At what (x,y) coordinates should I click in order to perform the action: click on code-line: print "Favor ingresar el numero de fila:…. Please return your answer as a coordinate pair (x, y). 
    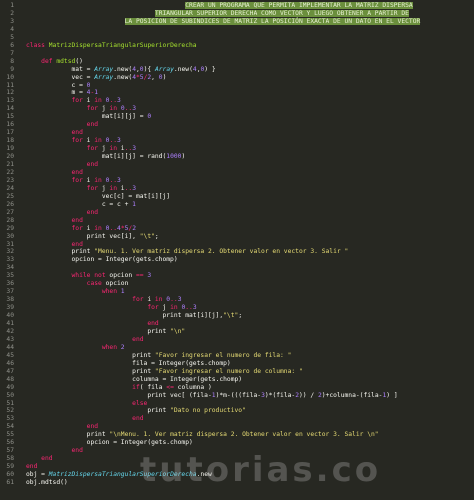
    Looking at the image, I should click on (250, 356).